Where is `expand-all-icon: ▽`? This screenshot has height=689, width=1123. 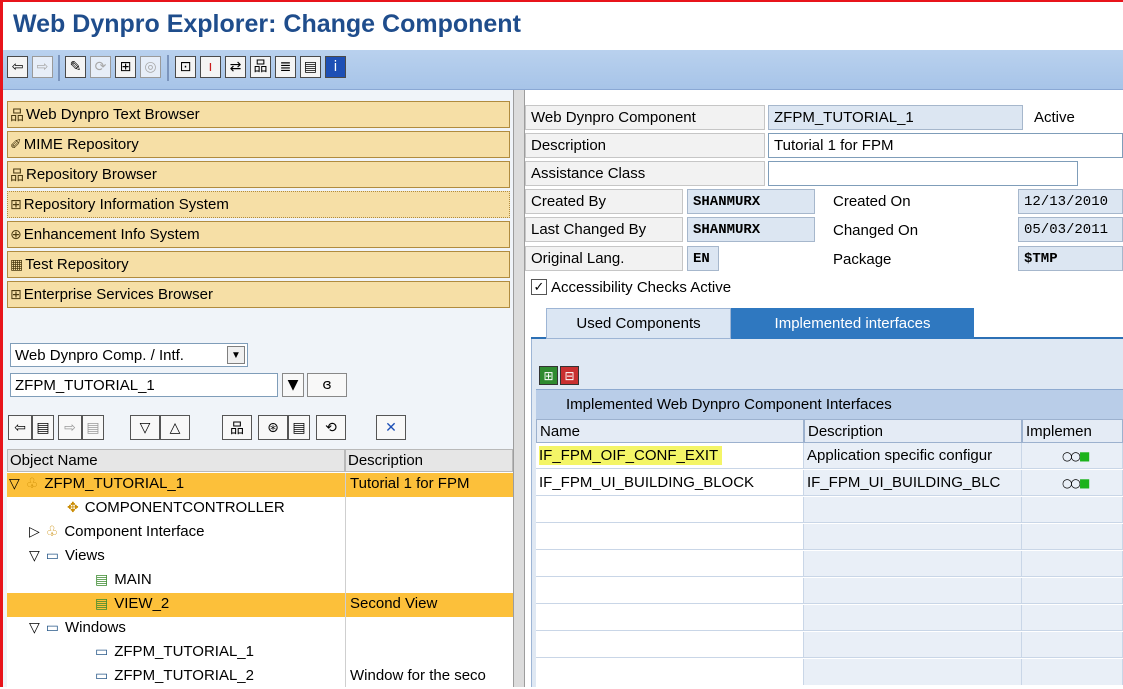 expand-all-icon: ▽ is located at coordinates (145, 427).